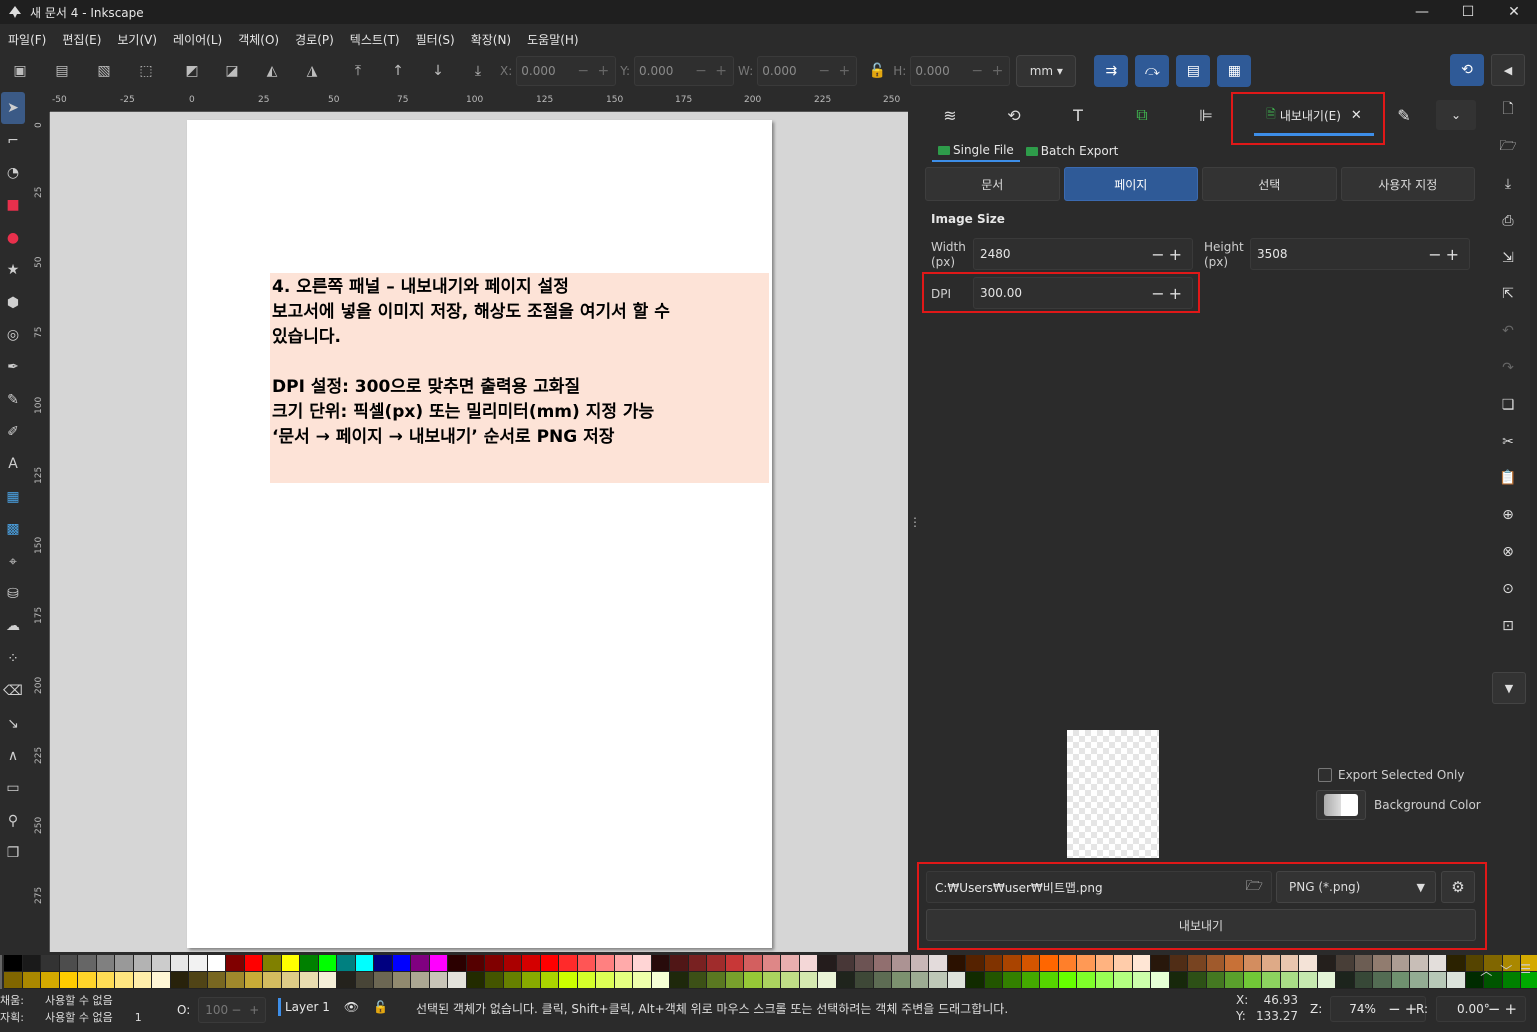 The image size is (1537, 1032). I want to click on zoom-tool-icon: ⚲, so click(13, 821).